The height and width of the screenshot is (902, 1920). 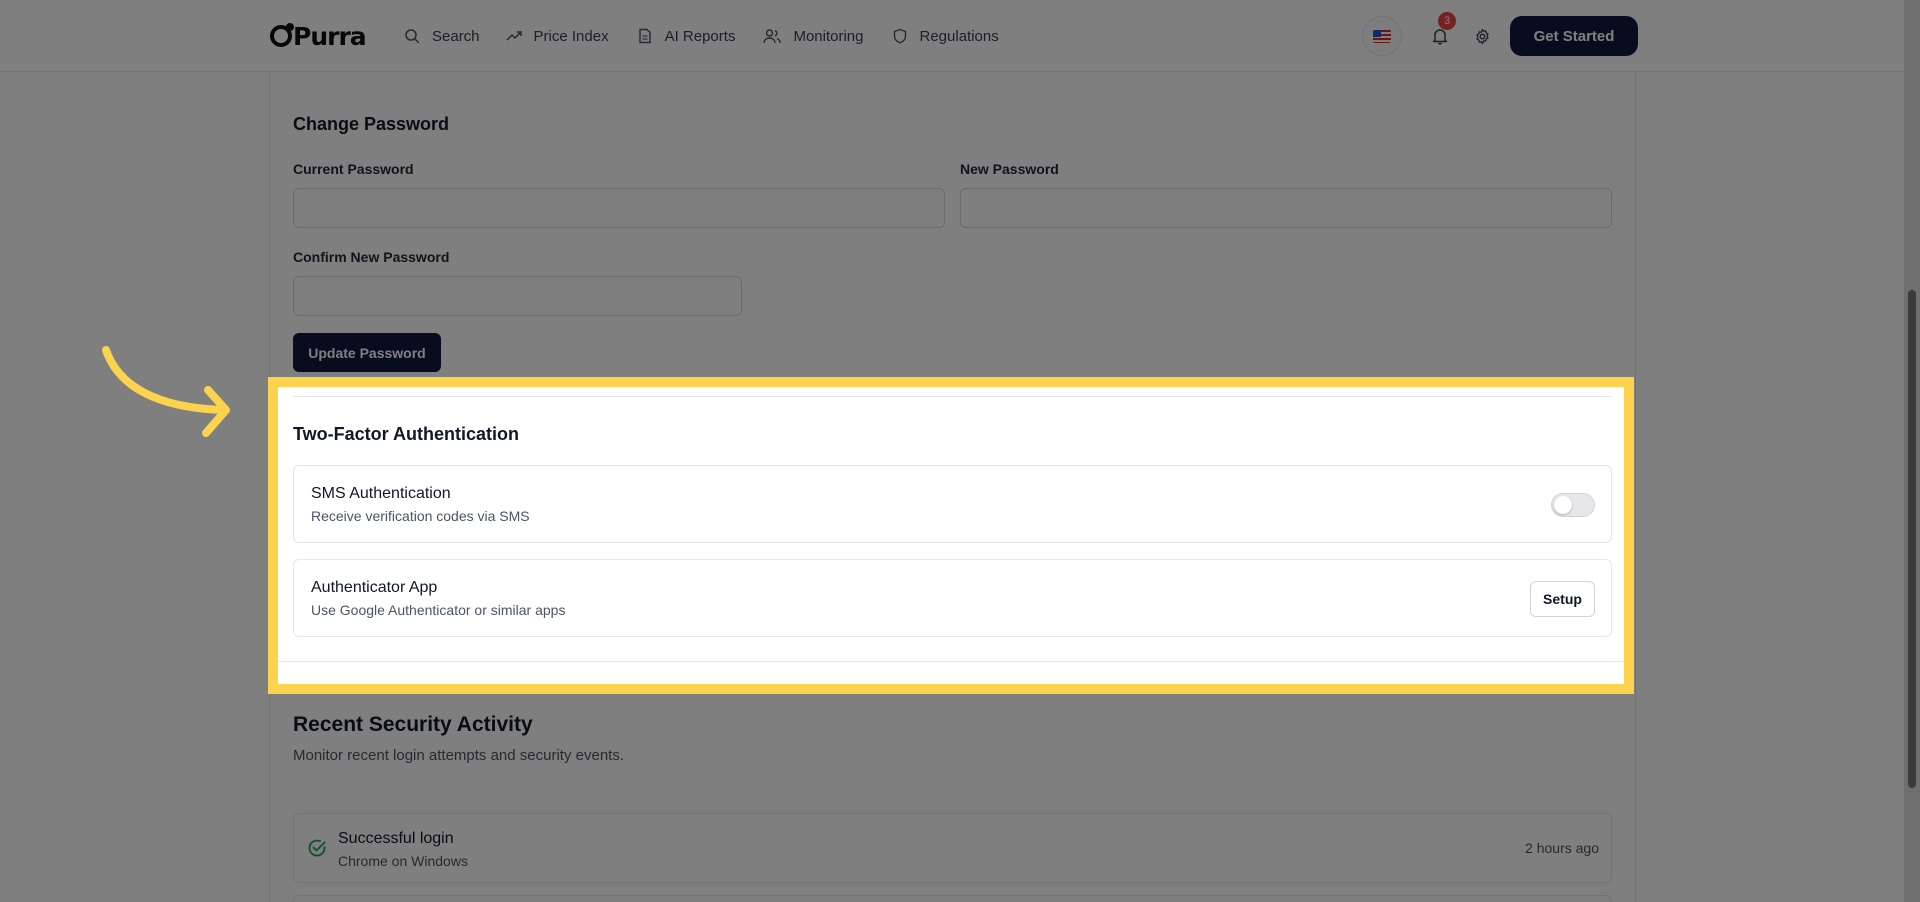 What do you see at coordinates (772, 36) in the screenshot?
I see `users-icon` at bounding box center [772, 36].